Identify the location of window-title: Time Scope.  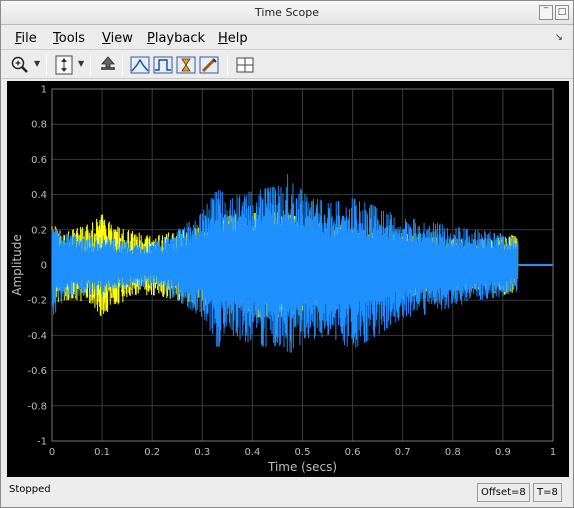
(287, 12).